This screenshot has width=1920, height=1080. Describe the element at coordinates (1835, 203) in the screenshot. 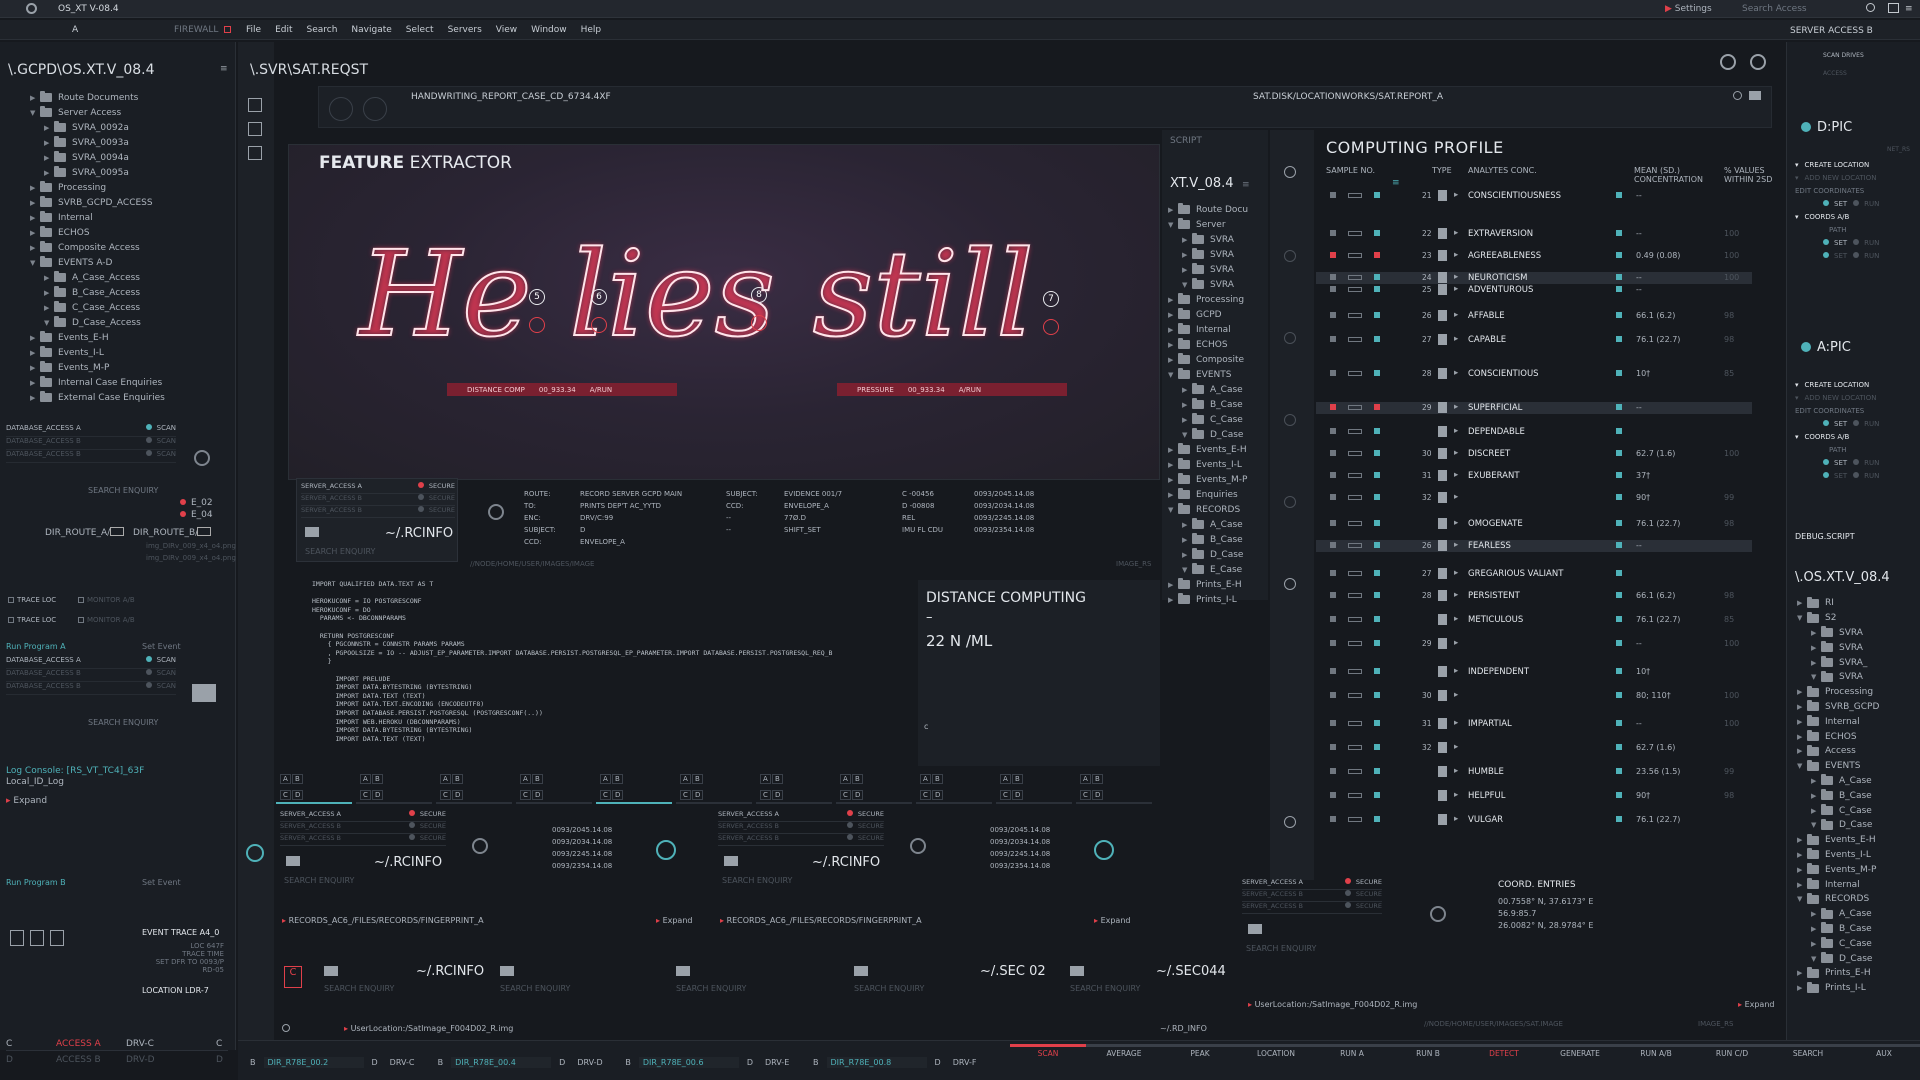

I see `set-radio: SET` at that location.